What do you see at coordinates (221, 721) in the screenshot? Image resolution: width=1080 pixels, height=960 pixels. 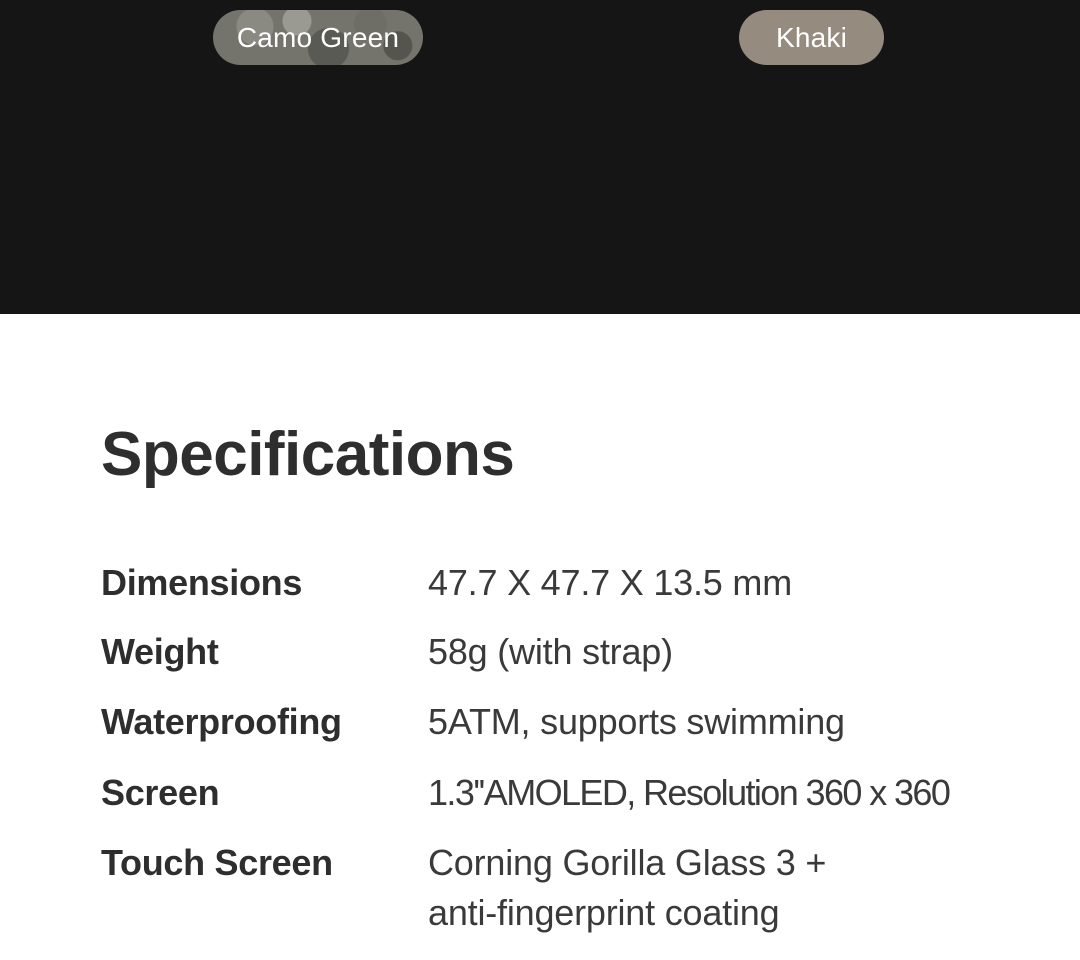 I see `spec-label: Waterproofing` at bounding box center [221, 721].